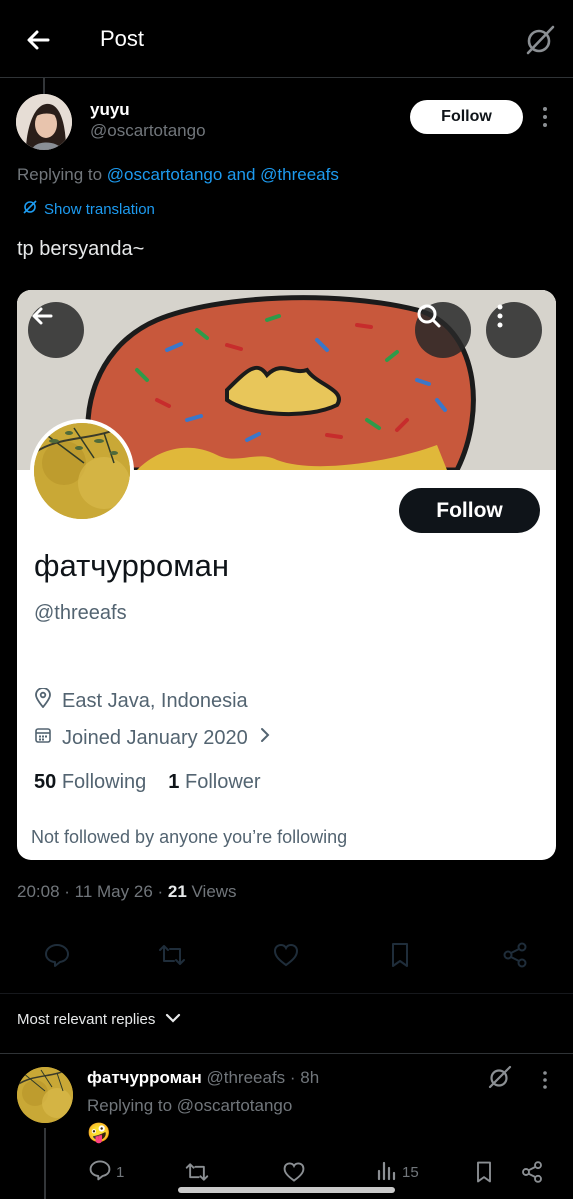  Describe the element at coordinates (387, 1172) in the screenshot. I see `views-icon` at that location.